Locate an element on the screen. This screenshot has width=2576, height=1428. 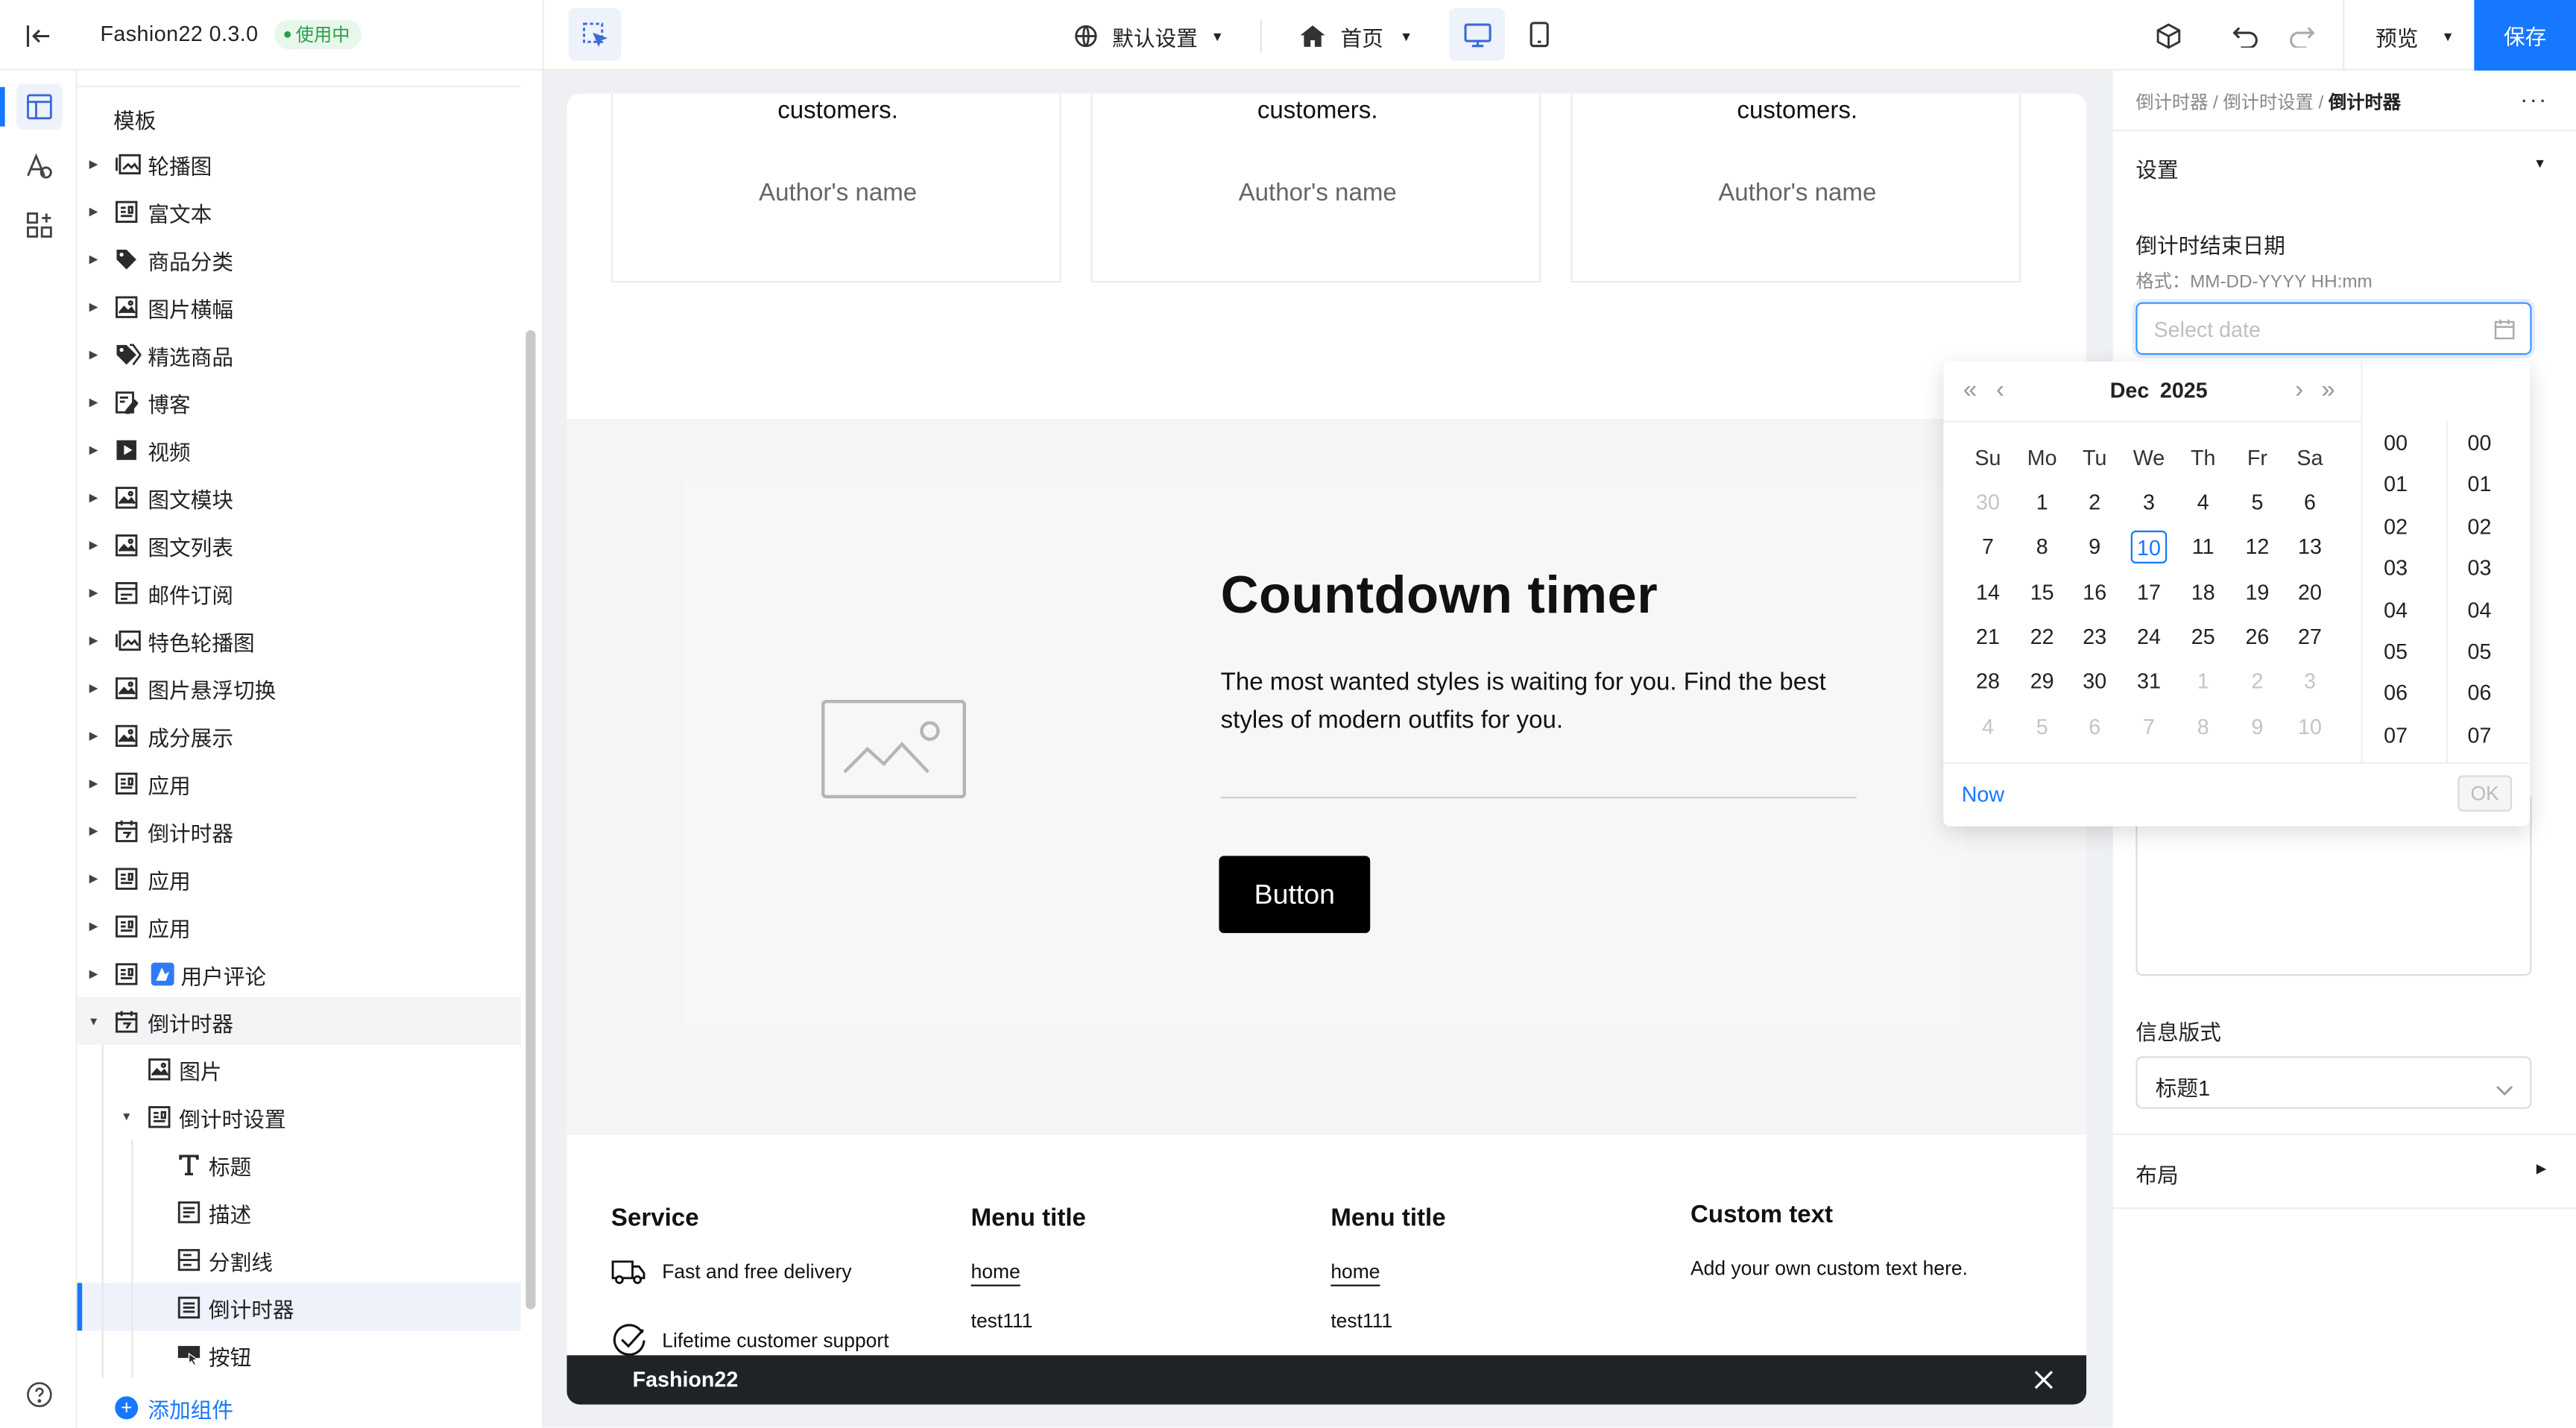
add-component-button: + 添加组件 is located at coordinates (174, 1407).